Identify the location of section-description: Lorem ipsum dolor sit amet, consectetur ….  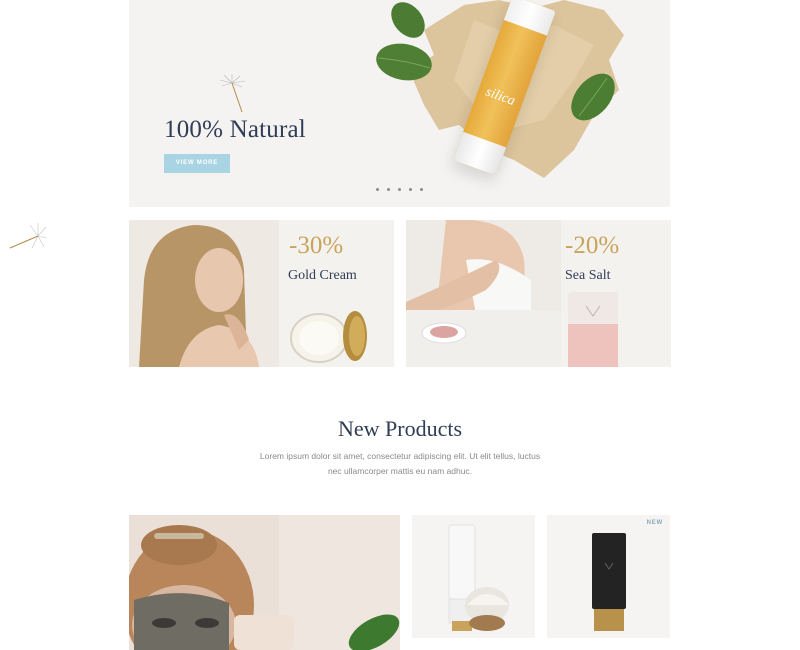
(400, 464).